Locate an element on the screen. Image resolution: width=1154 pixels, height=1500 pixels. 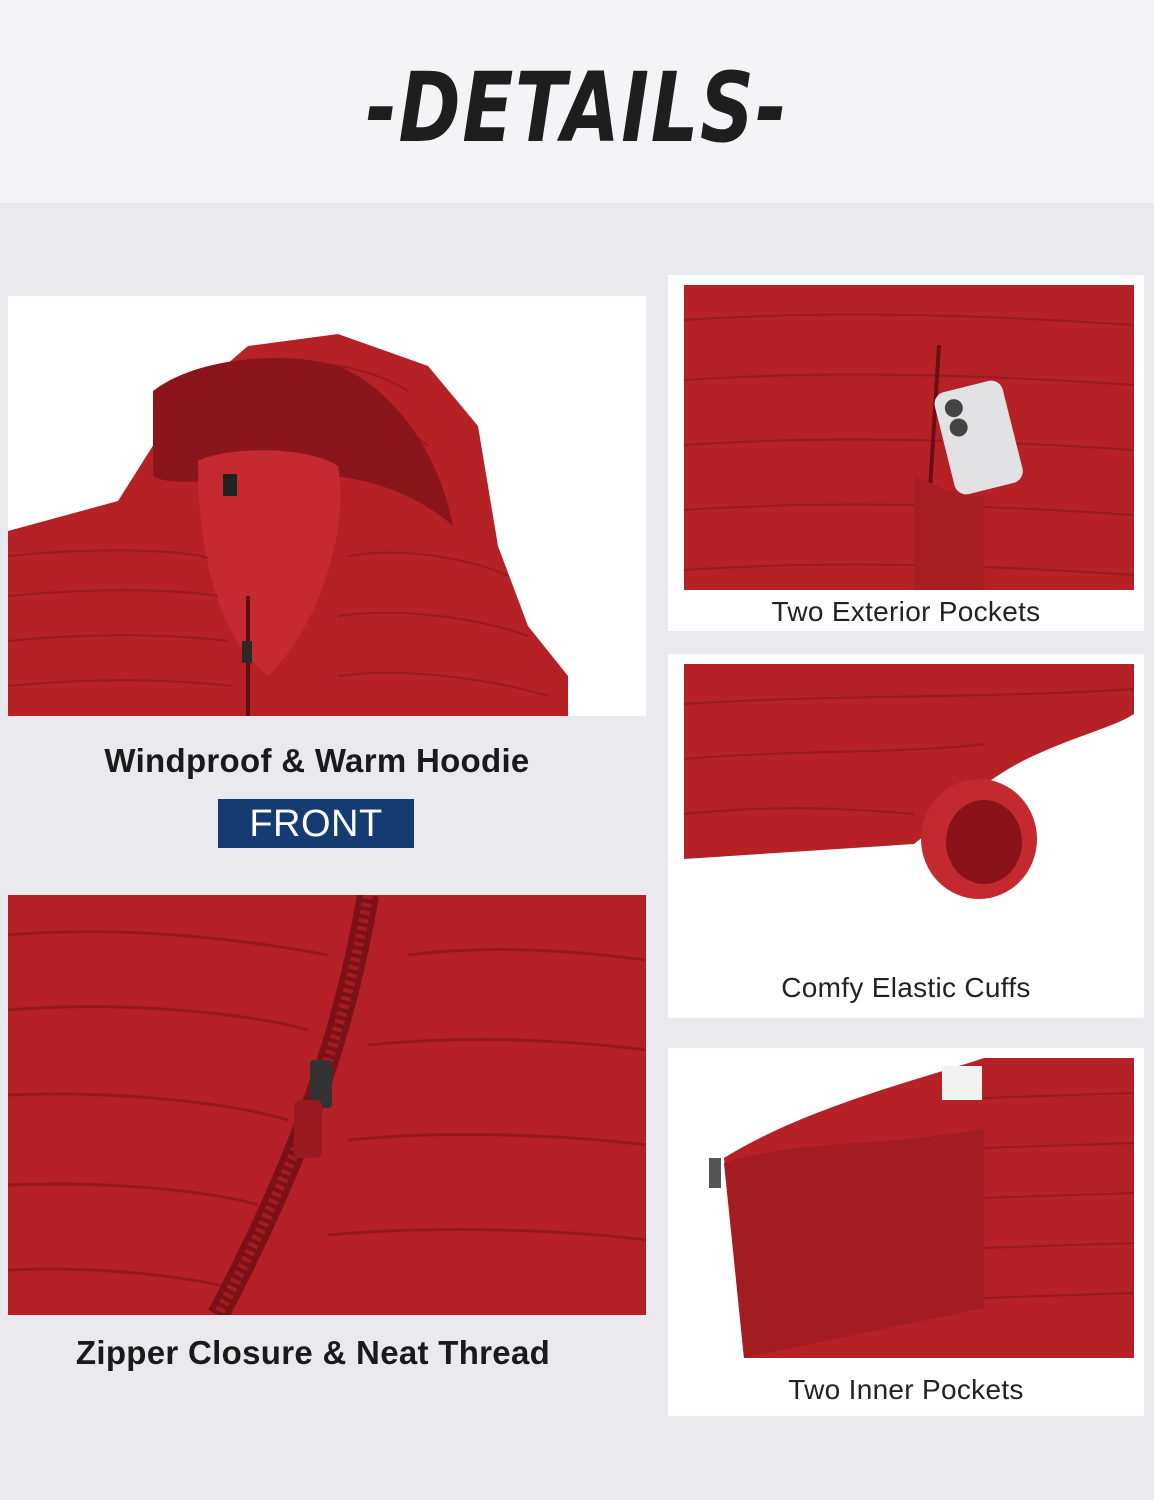
inner-pockets-caption: Two Inner Pockets is located at coordinates (906, 1389).